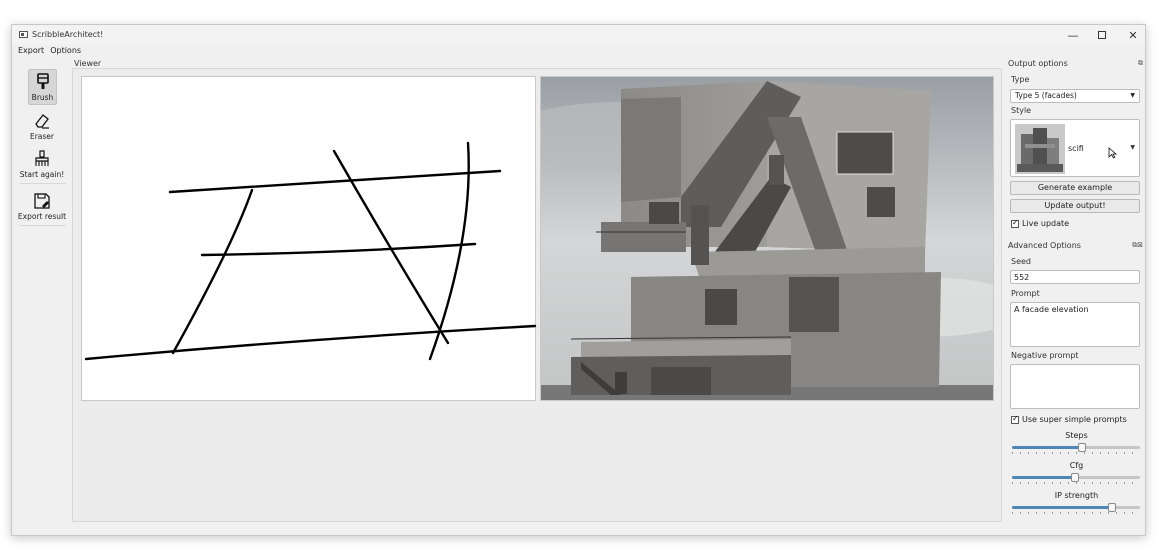 The width and height of the screenshot is (1168, 557). Describe the element at coordinates (31, 51) in the screenshot. I see `menu-export: Export` at that location.